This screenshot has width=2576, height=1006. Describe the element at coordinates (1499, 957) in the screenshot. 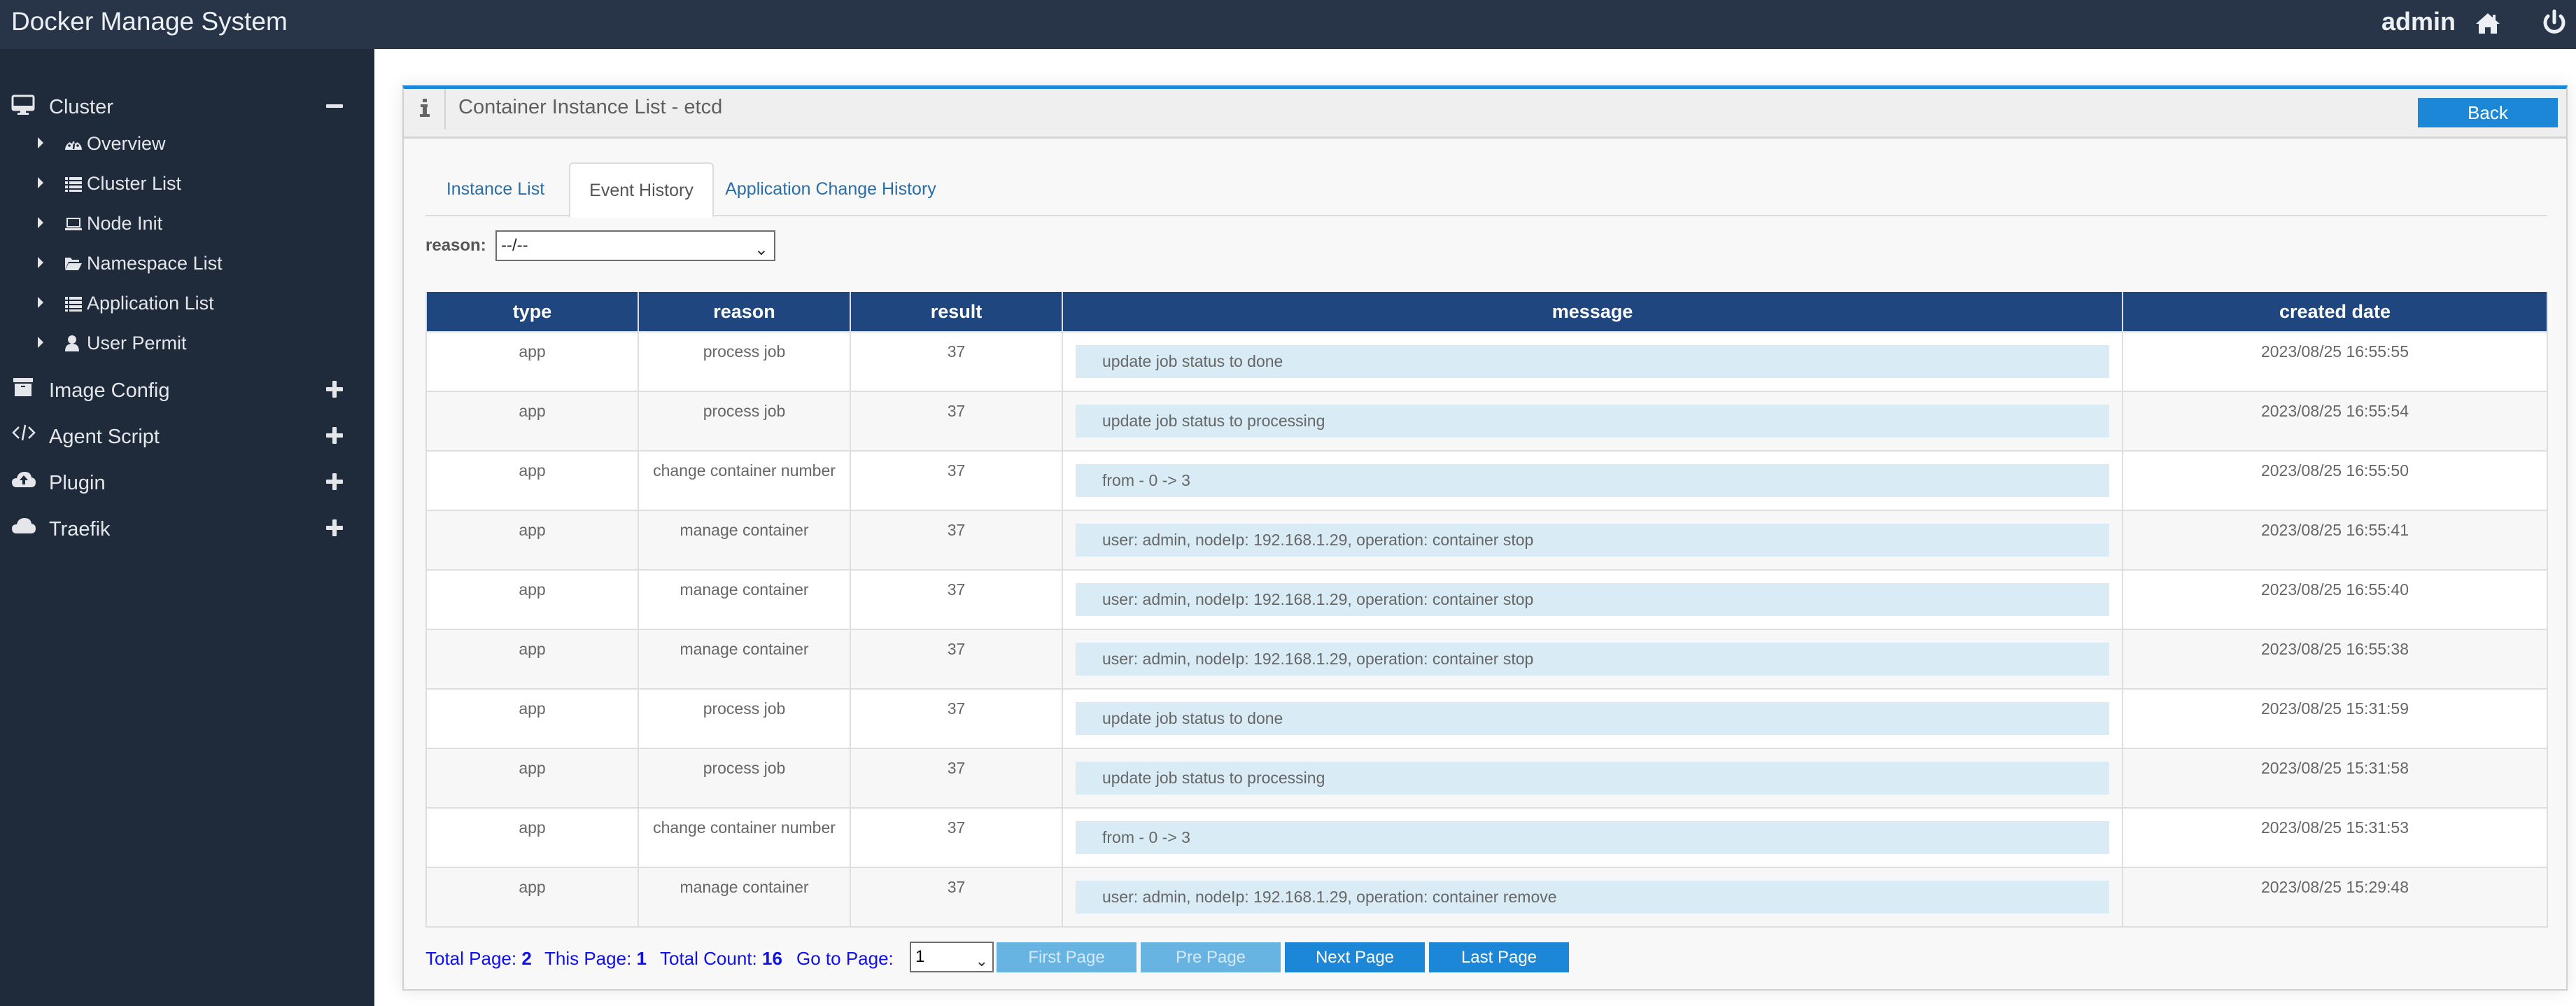

I see `last-page-button: Last Page` at that location.